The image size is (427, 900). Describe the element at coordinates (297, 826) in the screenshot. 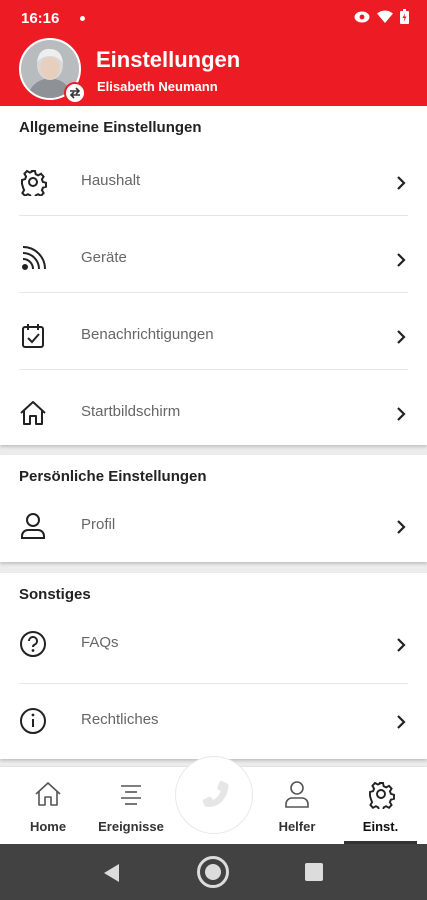

I see `nav-label: Helfer` at that location.